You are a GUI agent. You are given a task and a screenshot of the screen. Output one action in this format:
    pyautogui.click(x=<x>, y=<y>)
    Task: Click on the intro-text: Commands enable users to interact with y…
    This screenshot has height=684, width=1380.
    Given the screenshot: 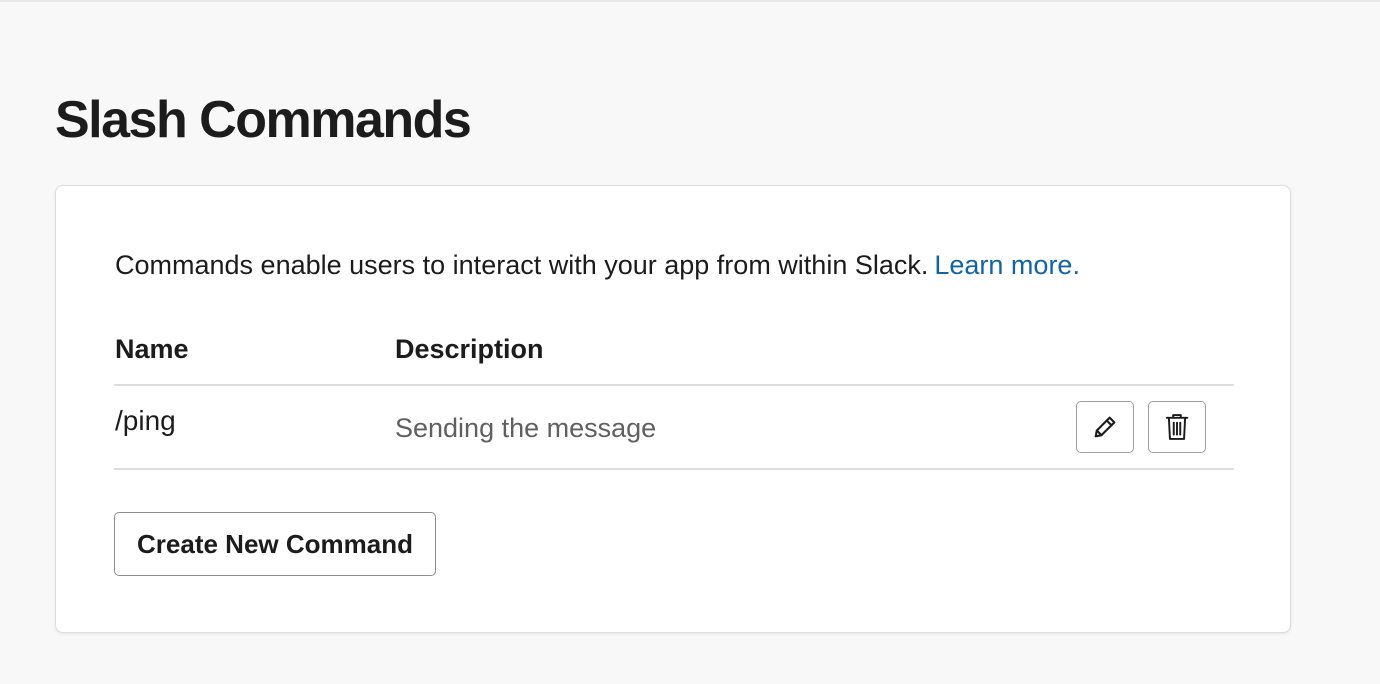 What is the action you would take?
    pyautogui.click(x=522, y=265)
    